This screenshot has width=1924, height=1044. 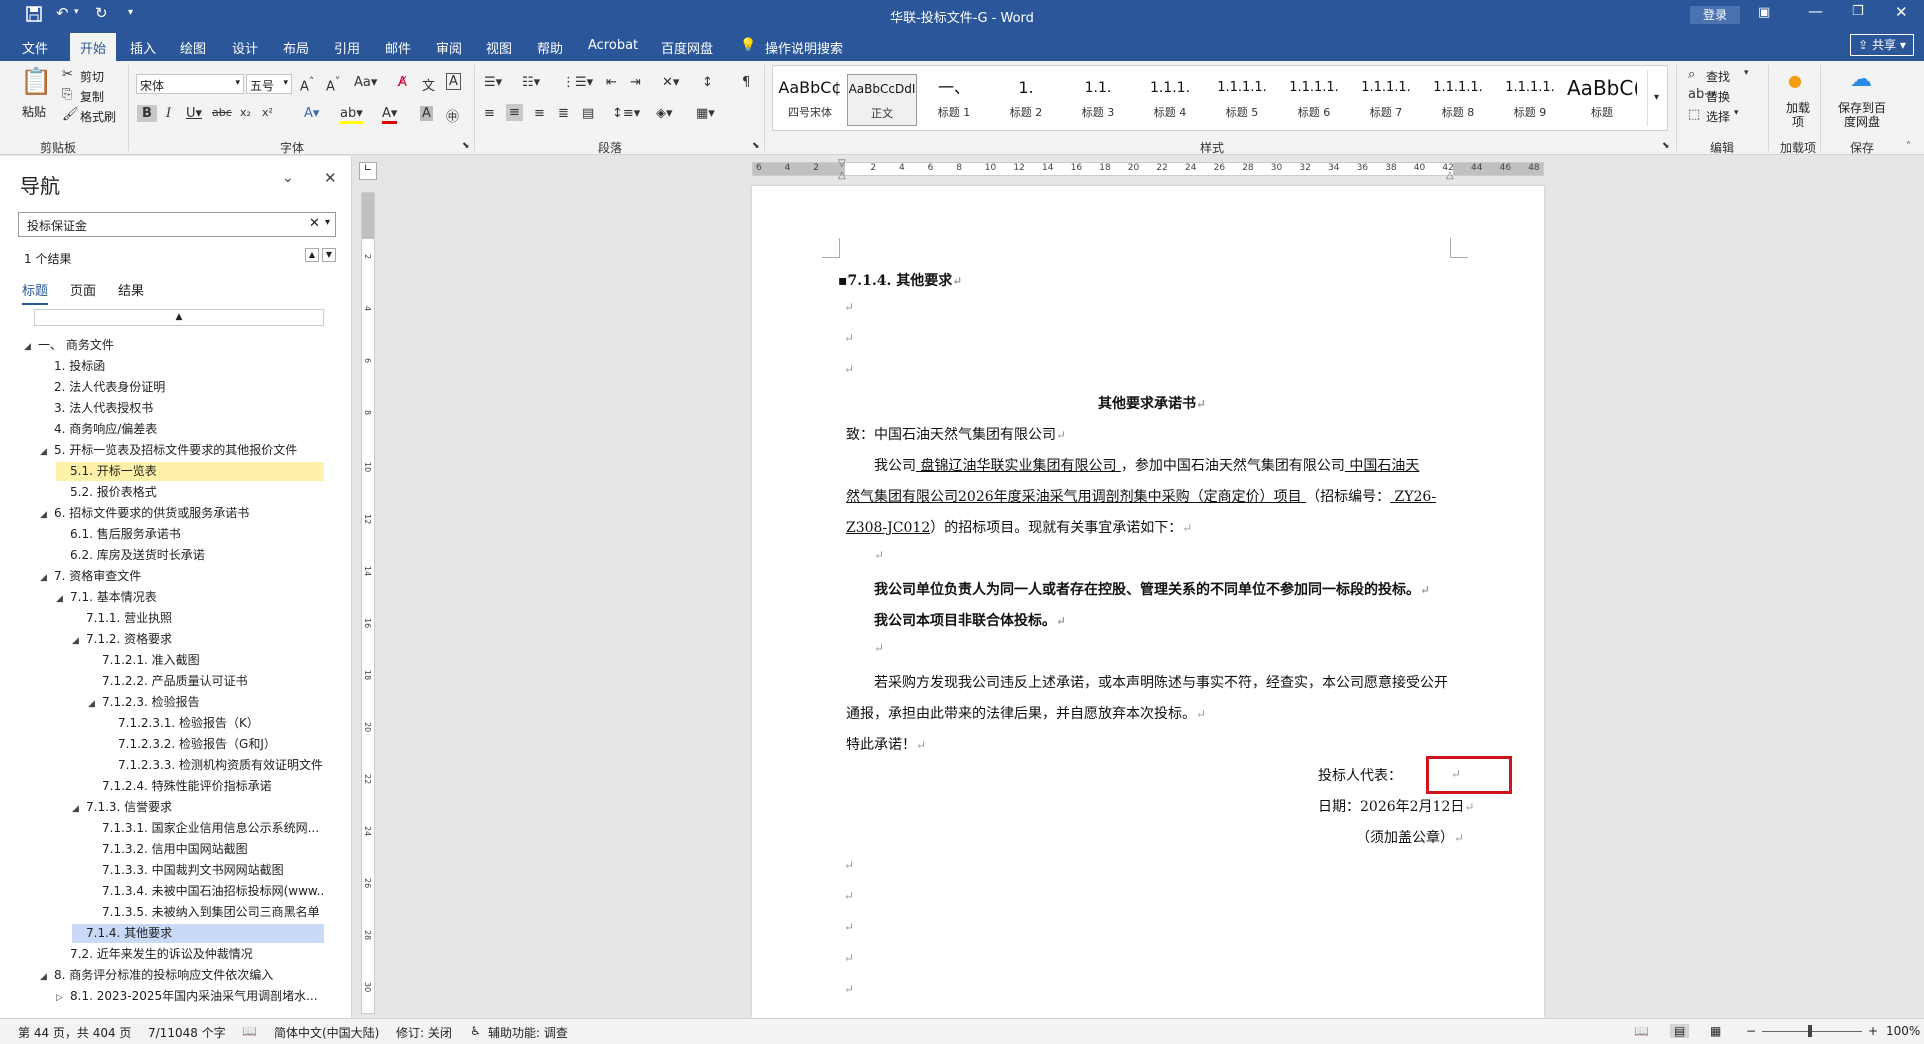 I want to click on style-item: 1.1. 标题 3, so click(x=1098, y=100).